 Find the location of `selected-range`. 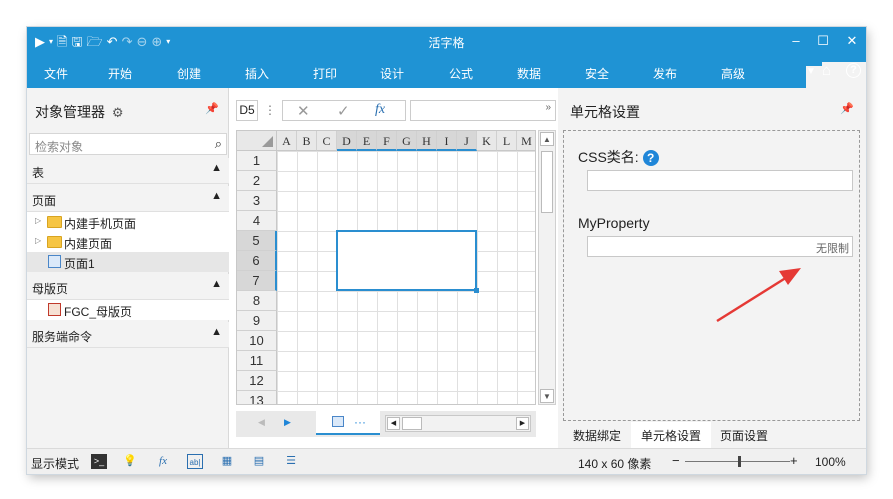

selected-range is located at coordinates (407, 261).